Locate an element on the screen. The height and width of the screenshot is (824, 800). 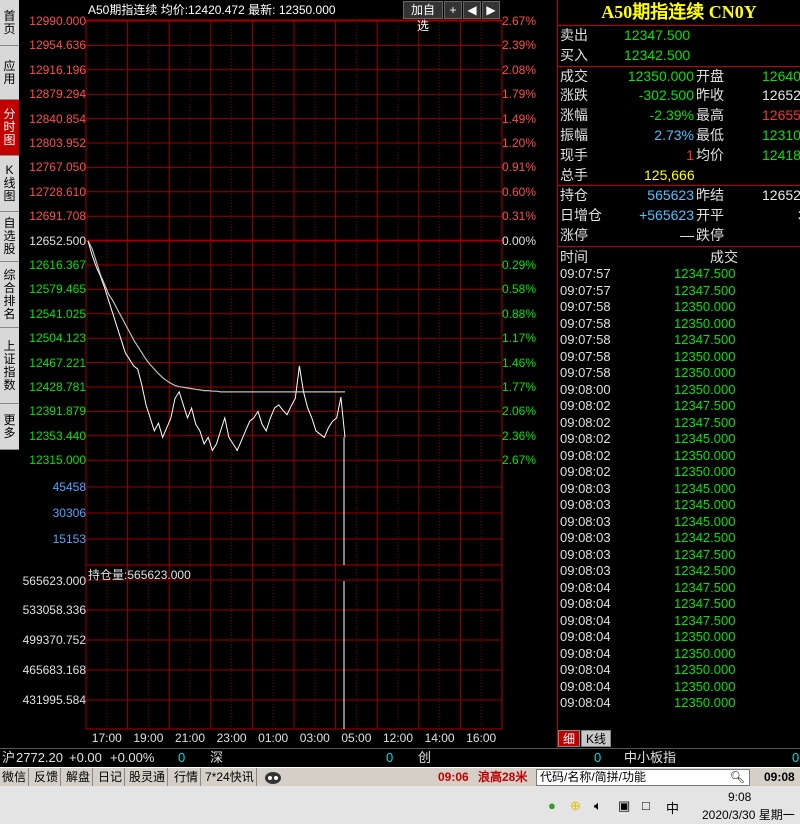
search-placeholder: 代码/名称/简拼/功能 is located at coordinates (593, 777).